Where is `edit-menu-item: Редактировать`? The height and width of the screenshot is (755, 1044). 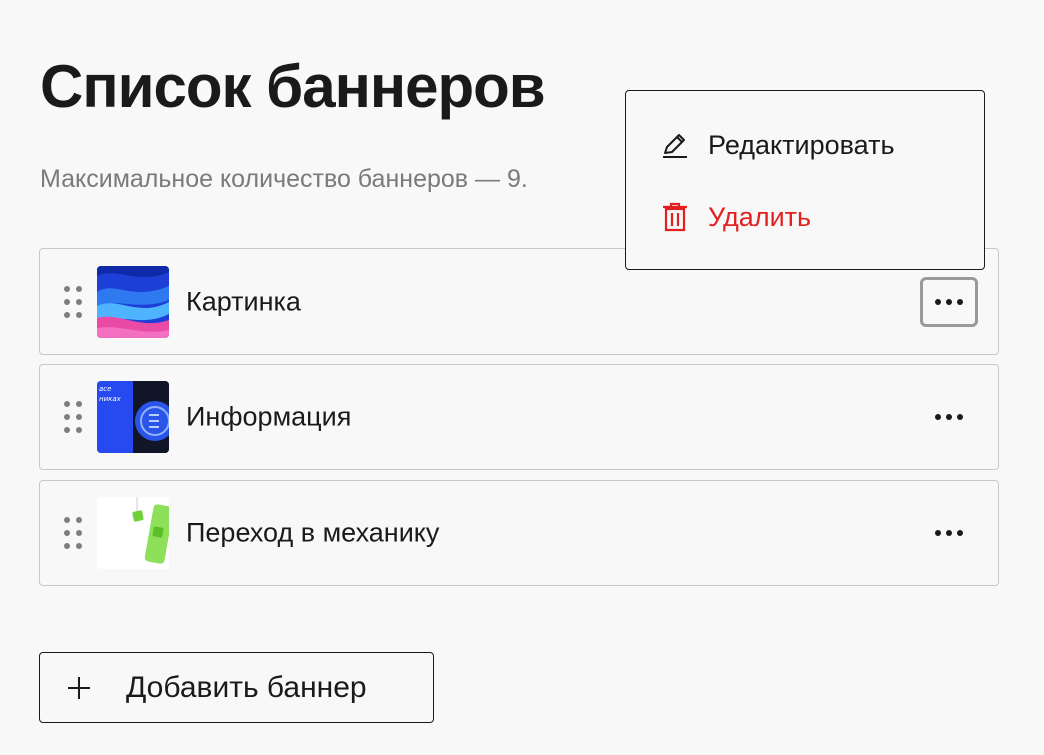 edit-menu-item: Редактировать is located at coordinates (777, 145).